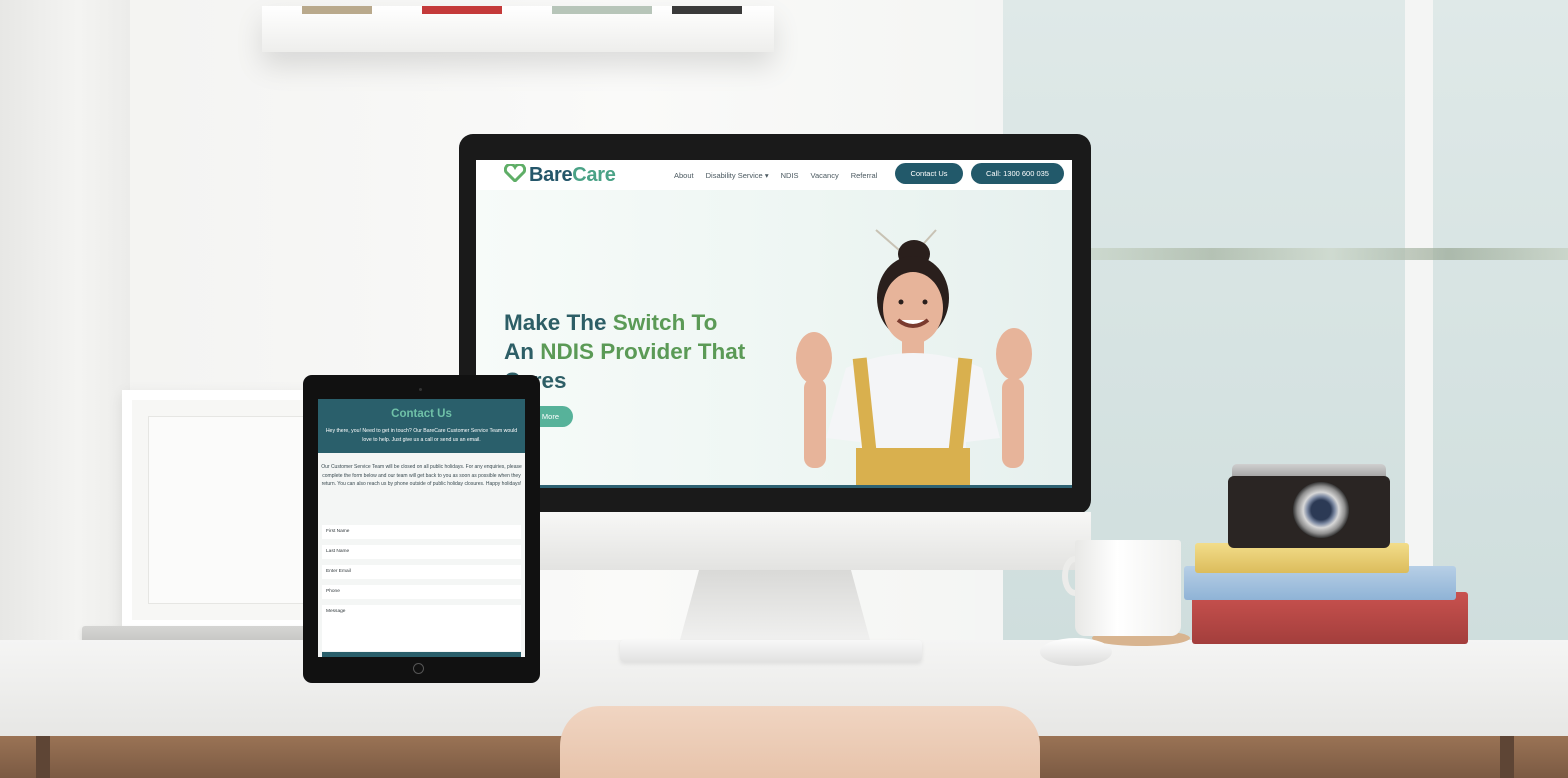 The image size is (1568, 778). What do you see at coordinates (421, 552) in the screenshot?
I see `last-name-field: Last Name` at bounding box center [421, 552].